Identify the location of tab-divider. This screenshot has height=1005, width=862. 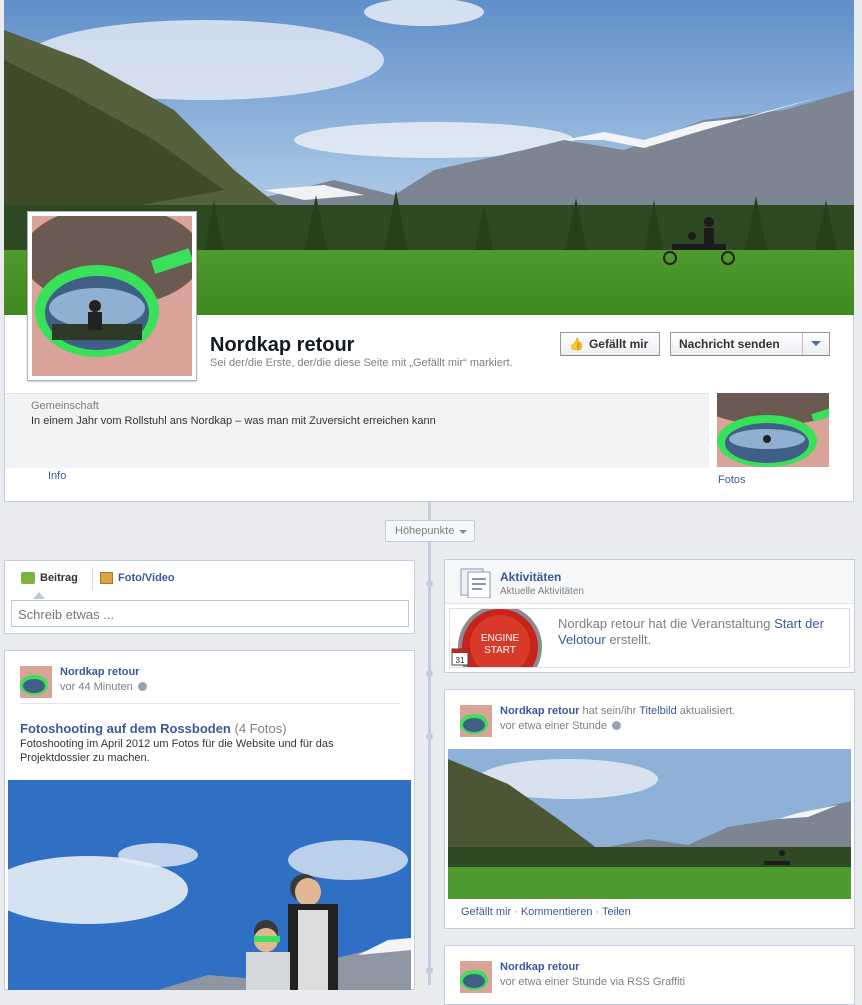
(92, 579).